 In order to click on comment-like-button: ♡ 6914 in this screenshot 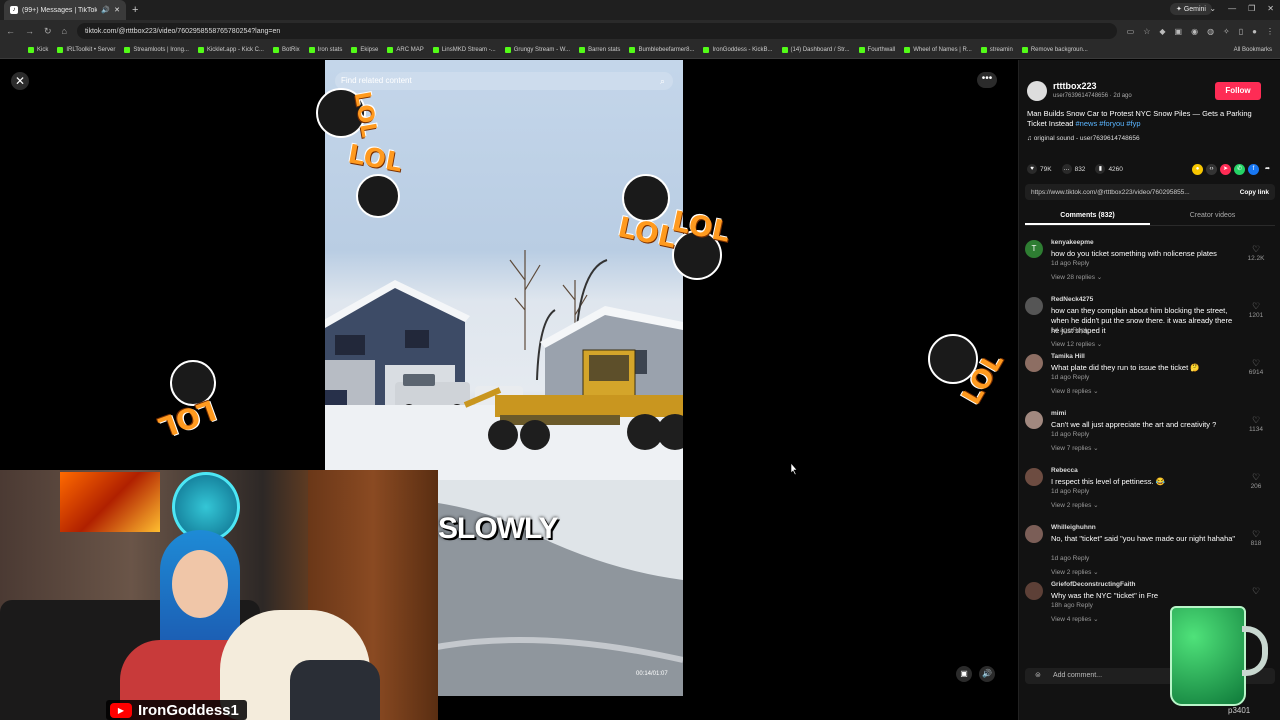, I will do `click(1256, 367)`.